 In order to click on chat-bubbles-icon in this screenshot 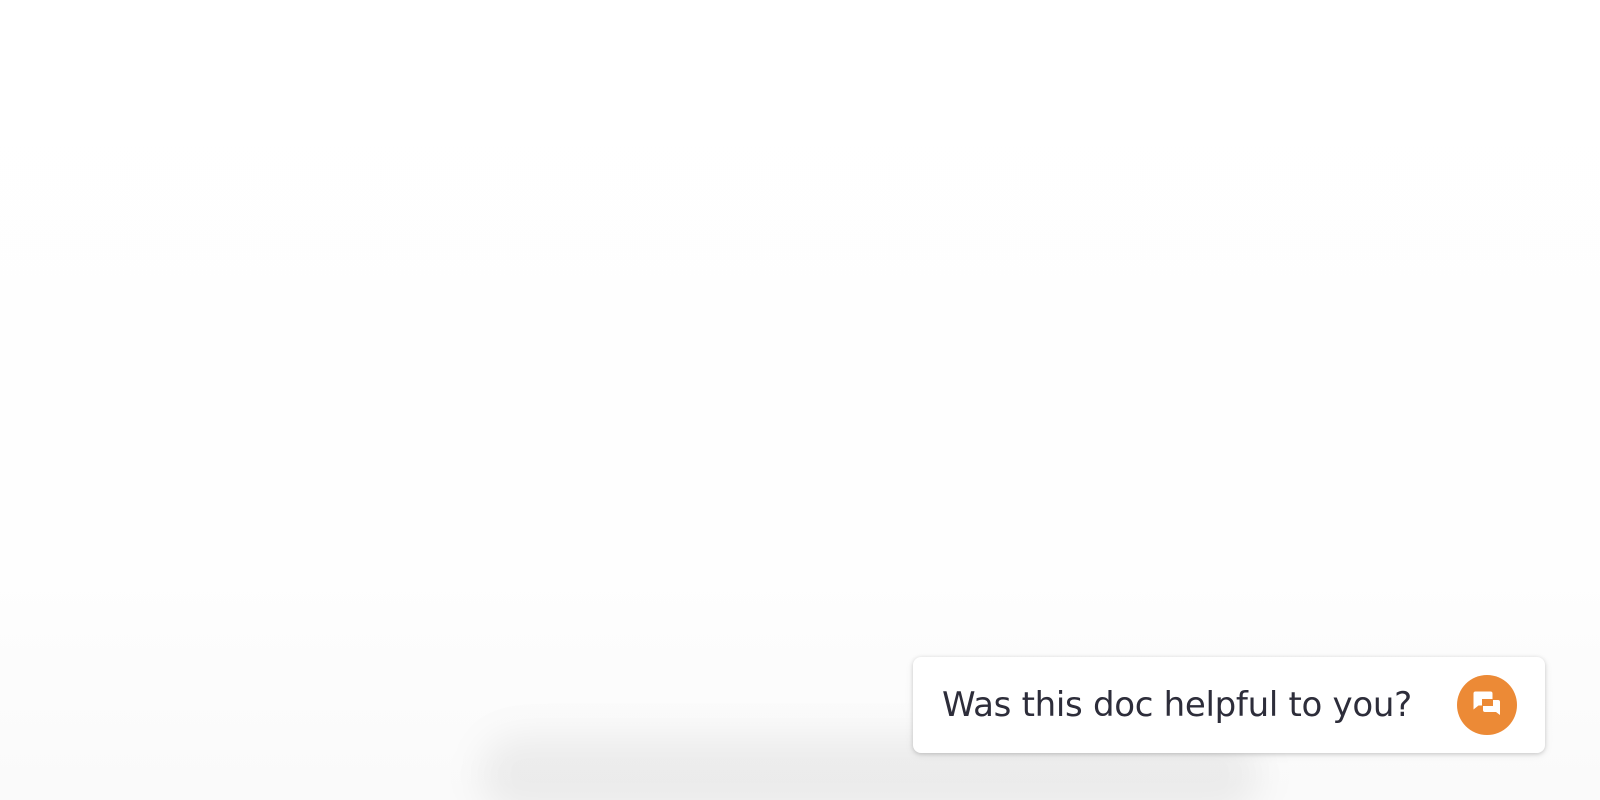, I will do `click(1487, 705)`.